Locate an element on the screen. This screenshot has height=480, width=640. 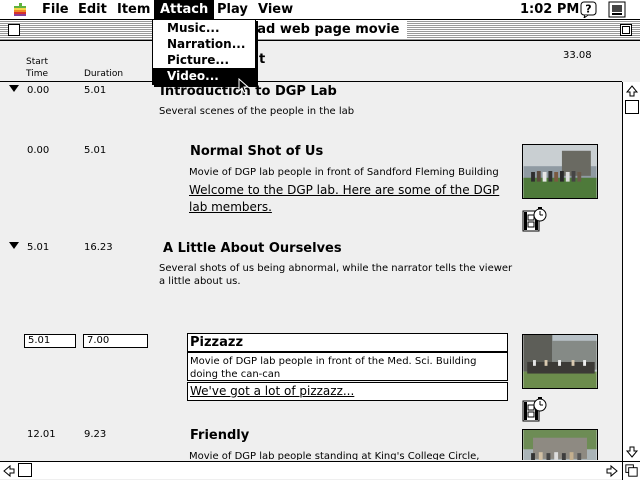
close-box is located at coordinates (14, 30).